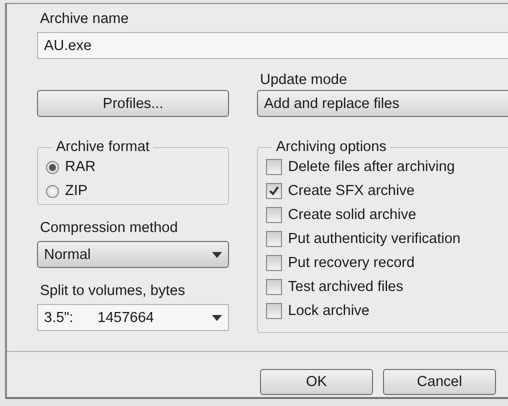  I want to click on option-label: RAR, so click(80, 167).